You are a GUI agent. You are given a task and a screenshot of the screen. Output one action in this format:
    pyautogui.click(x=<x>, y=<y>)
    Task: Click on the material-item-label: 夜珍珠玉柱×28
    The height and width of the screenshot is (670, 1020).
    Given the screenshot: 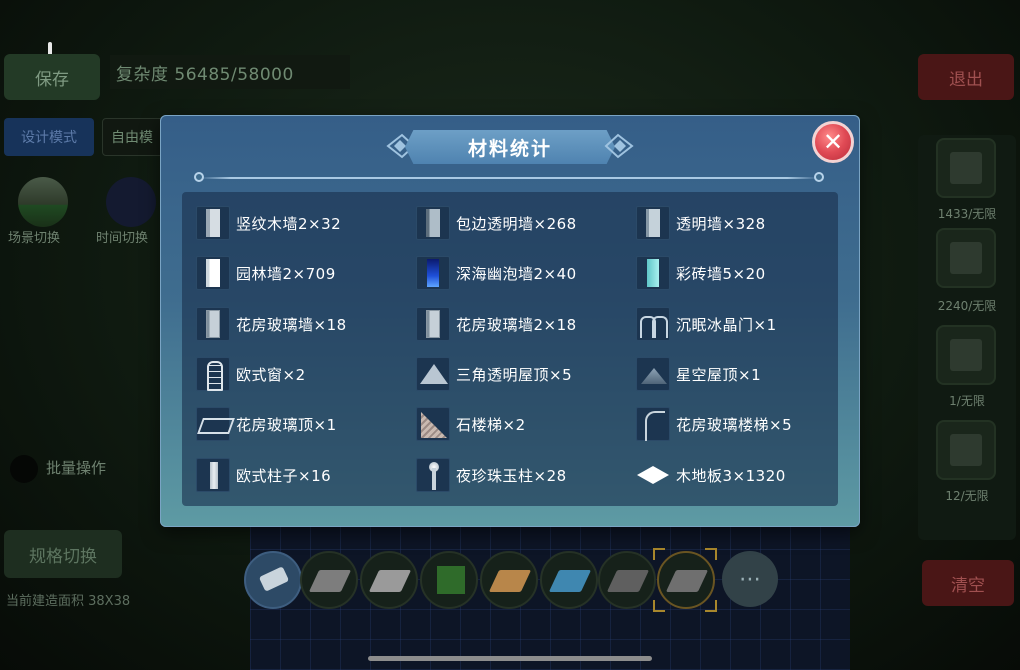 What is the action you would take?
    pyautogui.click(x=511, y=475)
    